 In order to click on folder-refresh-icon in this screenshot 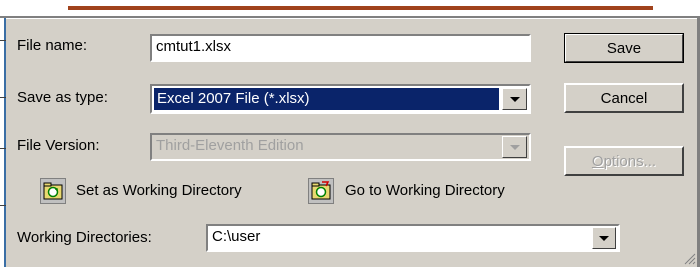, I will do `click(53, 191)`.